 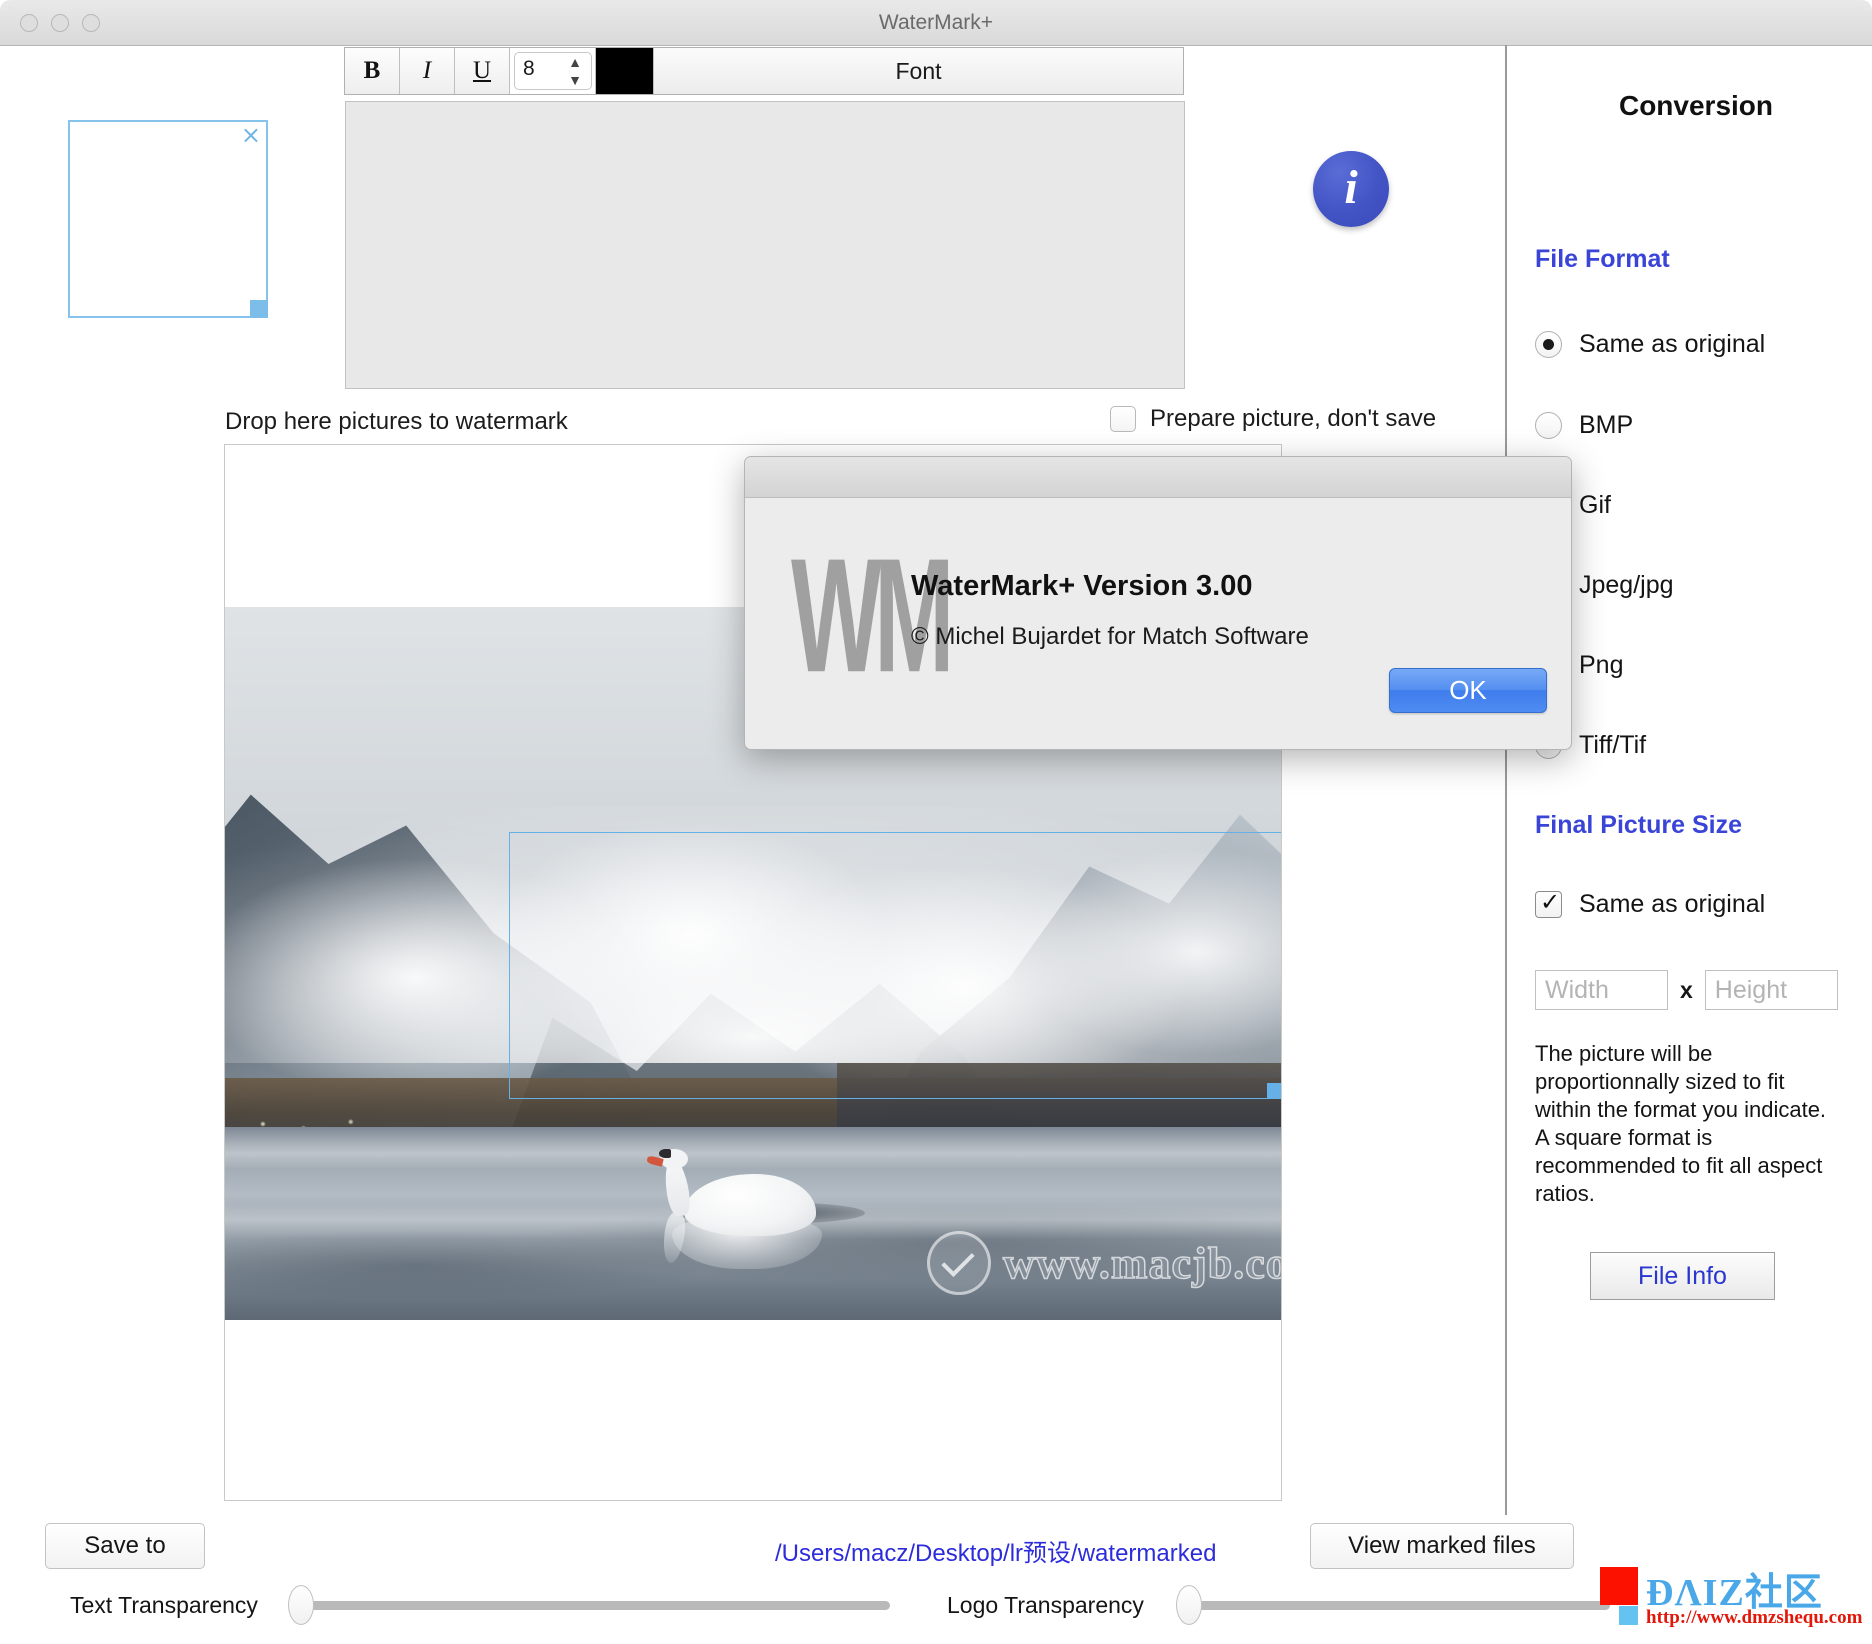 What do you see at coordinates (872, 615) in the screenshot?
I see `about-wm-logo: WM` at bounding box center [872, 615].